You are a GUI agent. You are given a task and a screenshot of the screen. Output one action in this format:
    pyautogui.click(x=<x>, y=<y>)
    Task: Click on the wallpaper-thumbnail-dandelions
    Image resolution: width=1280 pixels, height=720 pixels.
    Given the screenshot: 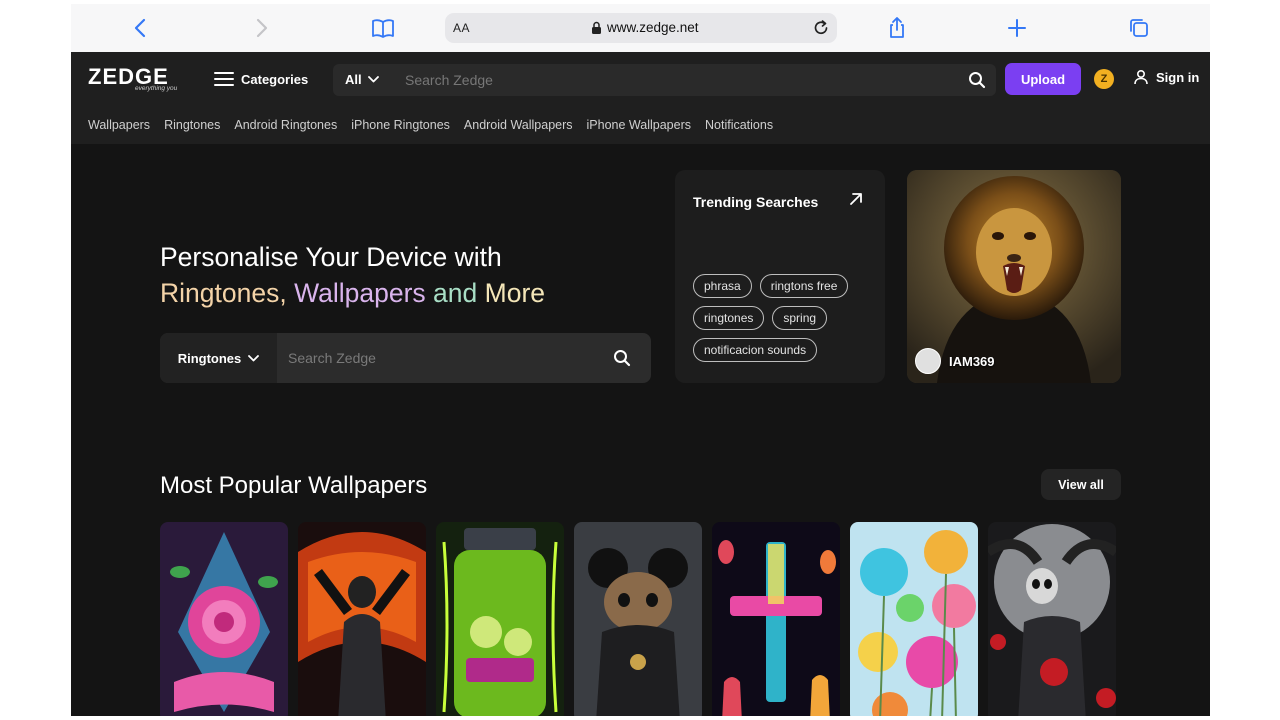 What is the action you would take?
    pyautogui.click(x=914, y=619)
    